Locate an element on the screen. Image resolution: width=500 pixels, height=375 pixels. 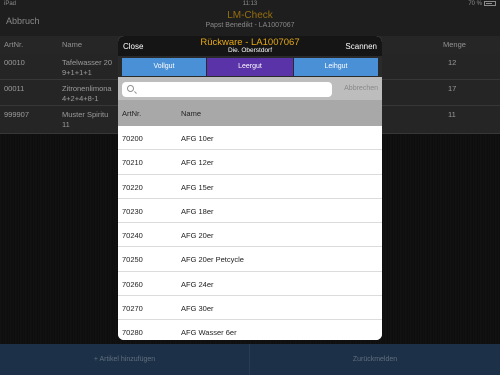
tab-leihgut: Leihgut is located at coordinates (336, 67).